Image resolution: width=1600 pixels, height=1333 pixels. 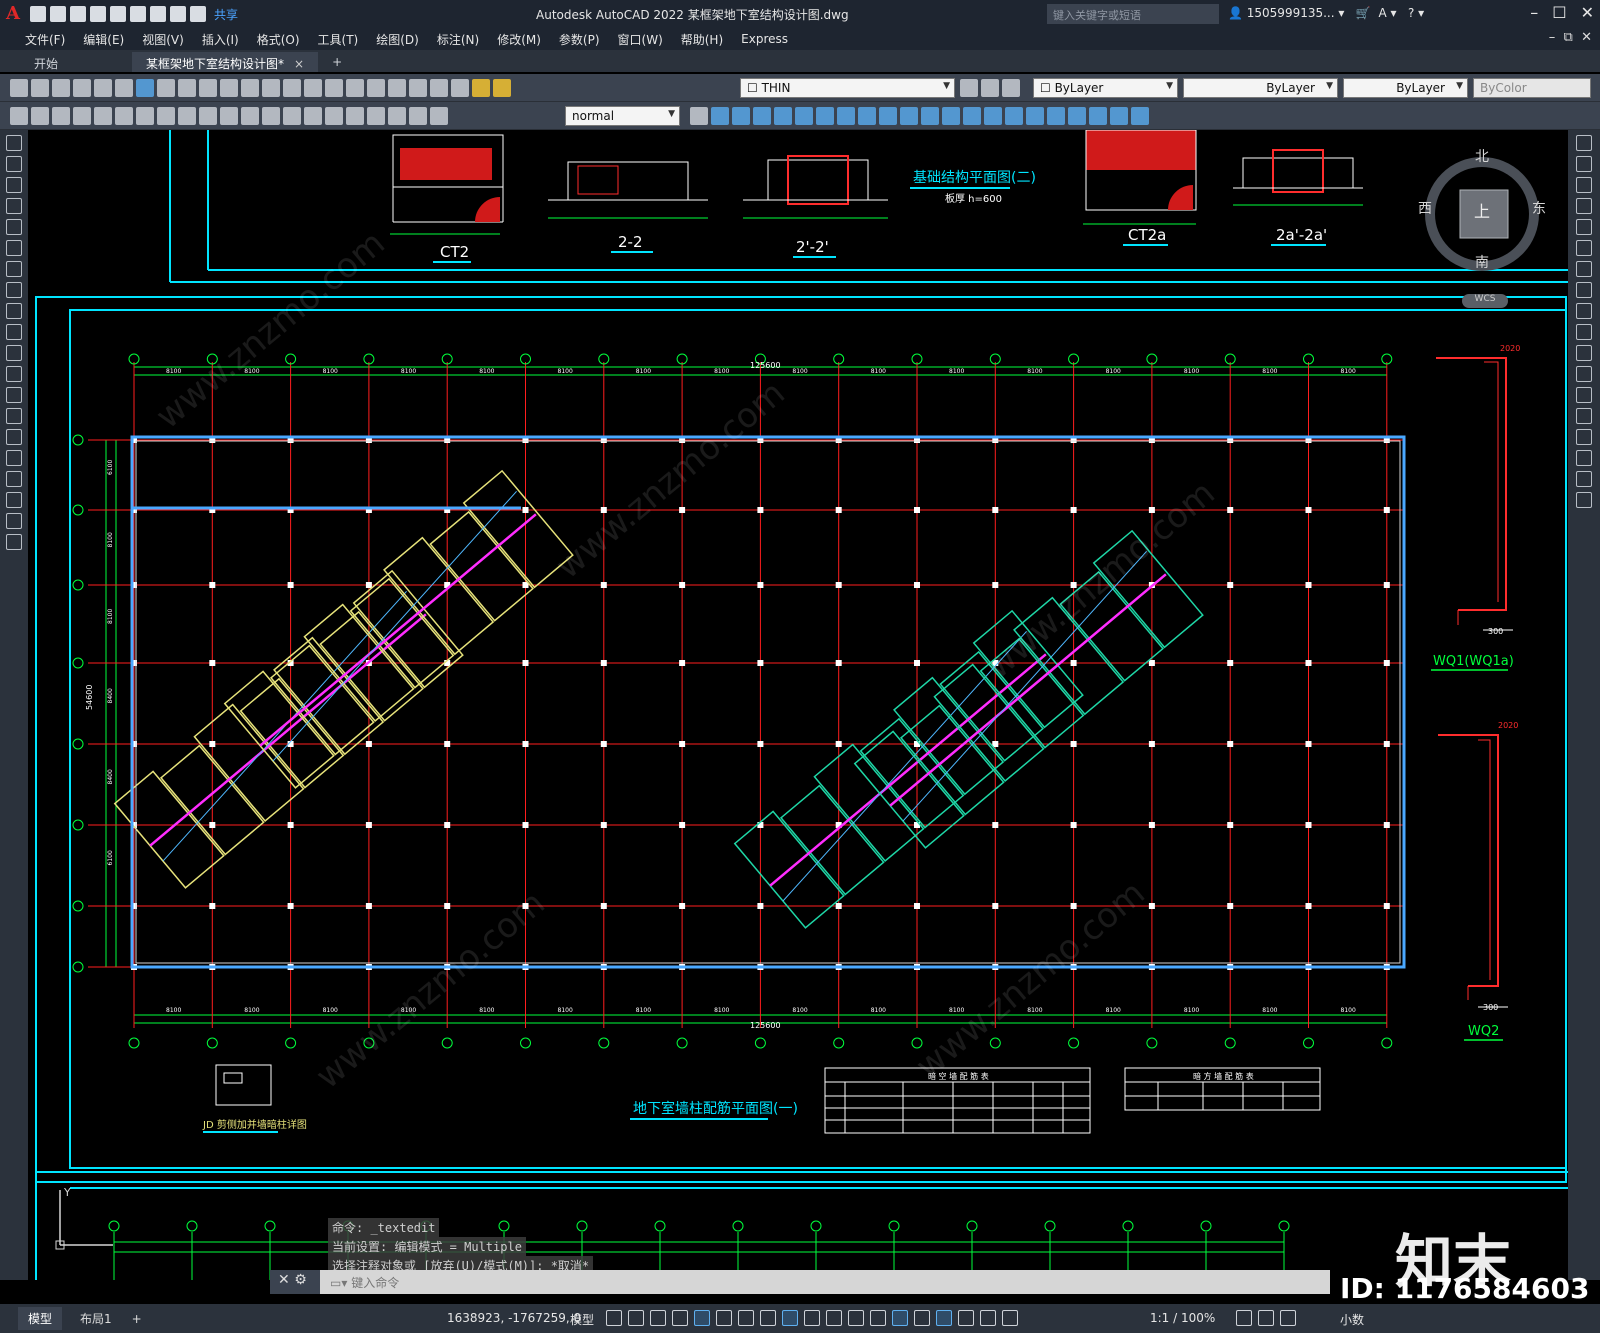 What do you see at coordinates (78, 14) in the screenshot?
I see `save-icon` at bounding box center [78, 14].